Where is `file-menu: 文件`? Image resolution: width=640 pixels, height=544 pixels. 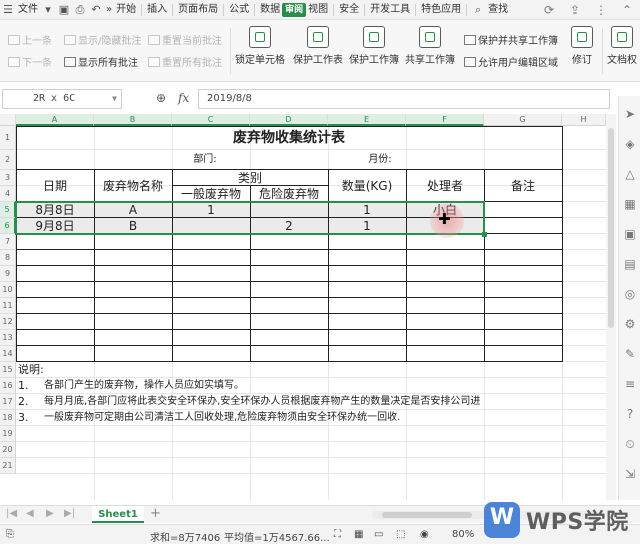 file-menu: 文件 is located at coordinates (28, 10).